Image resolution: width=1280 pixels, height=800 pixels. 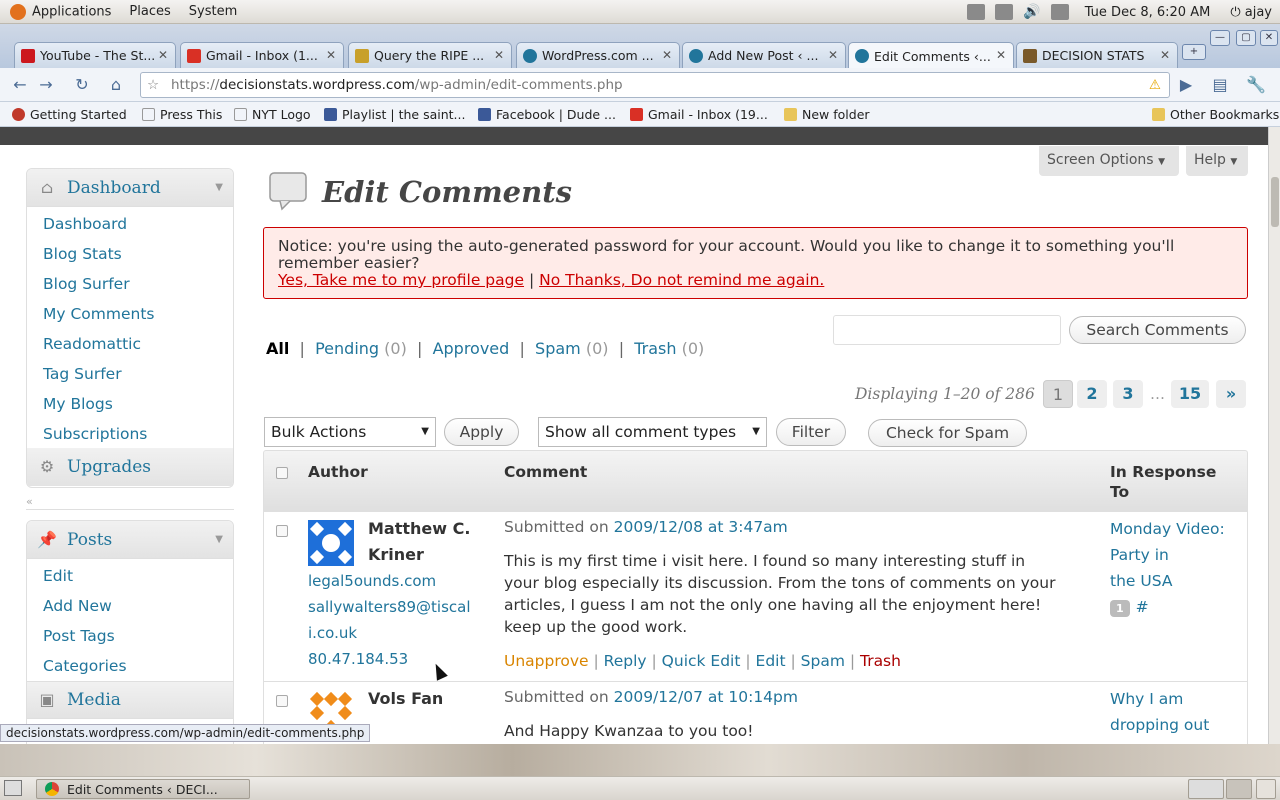 What do you see at coordinates (976, 12) in the screenshot?
I see `network-icon` at bounding box center [976, 12].